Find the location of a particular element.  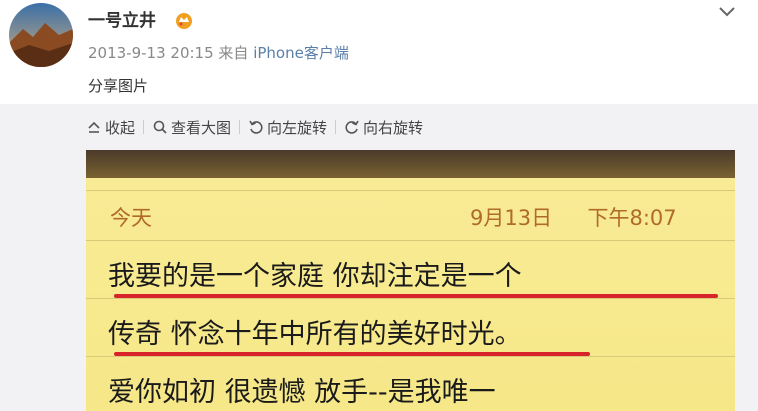

chevron-down-icon is located at coordinates (727, 12).